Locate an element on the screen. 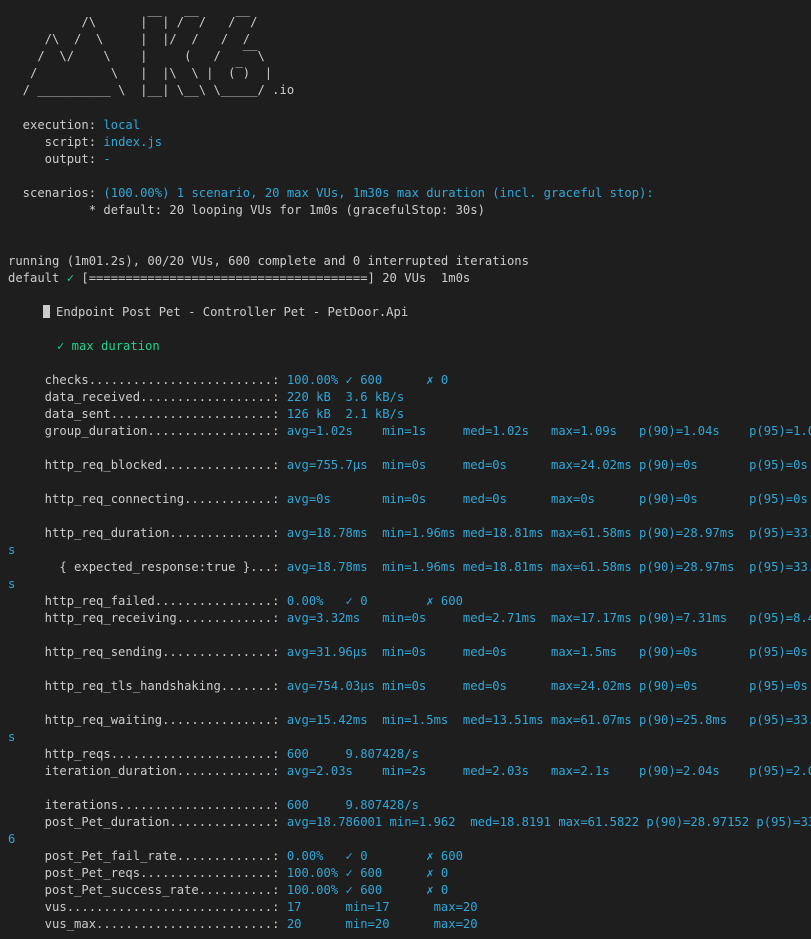  k6-logo-line: / \/ \ | ( / ‾‾\ is located at coordinates (136, 56).